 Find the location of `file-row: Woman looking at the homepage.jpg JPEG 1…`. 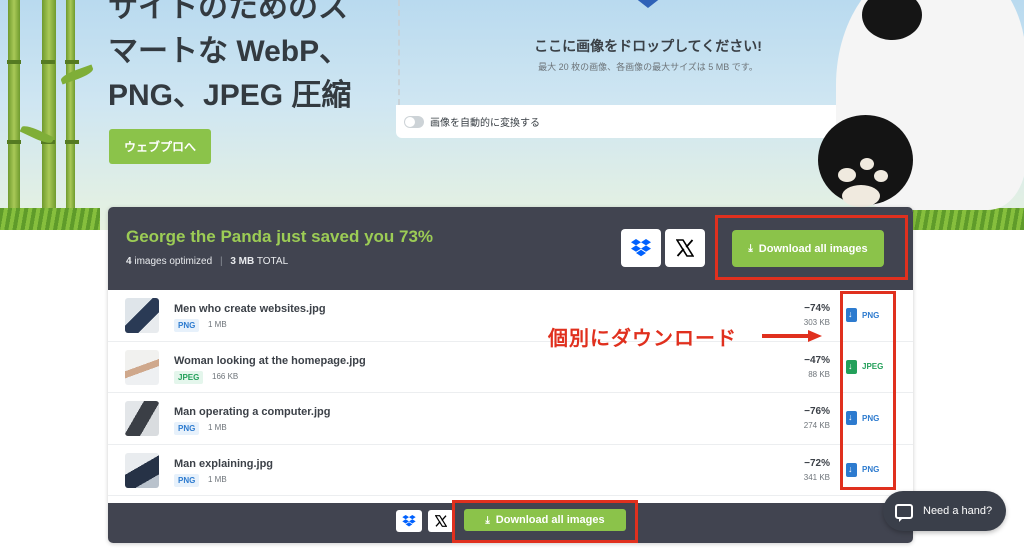

file-row: Woman looking at the homepage.jpg JPEG 1… is located at coordinates (510, 367).